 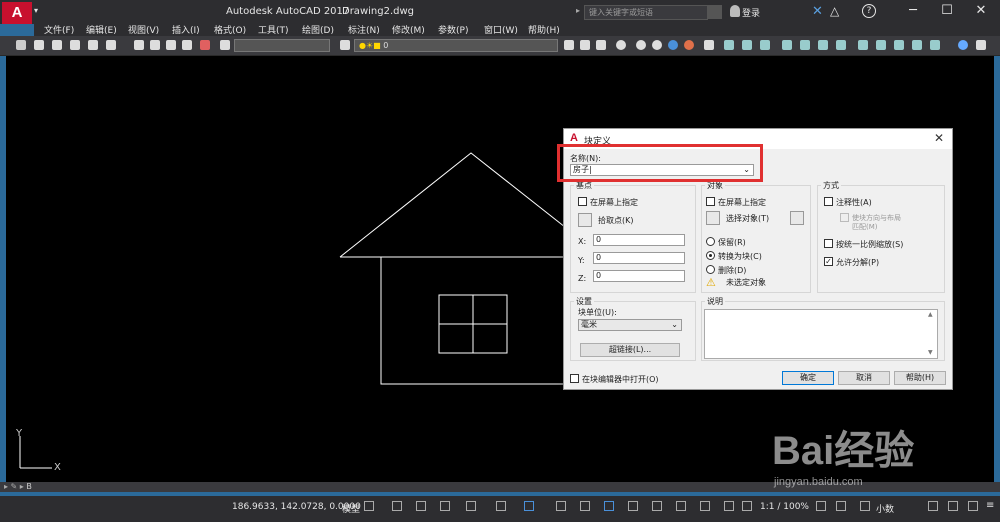 I want to click on match-properties-icon, so click(x=187, y=45).